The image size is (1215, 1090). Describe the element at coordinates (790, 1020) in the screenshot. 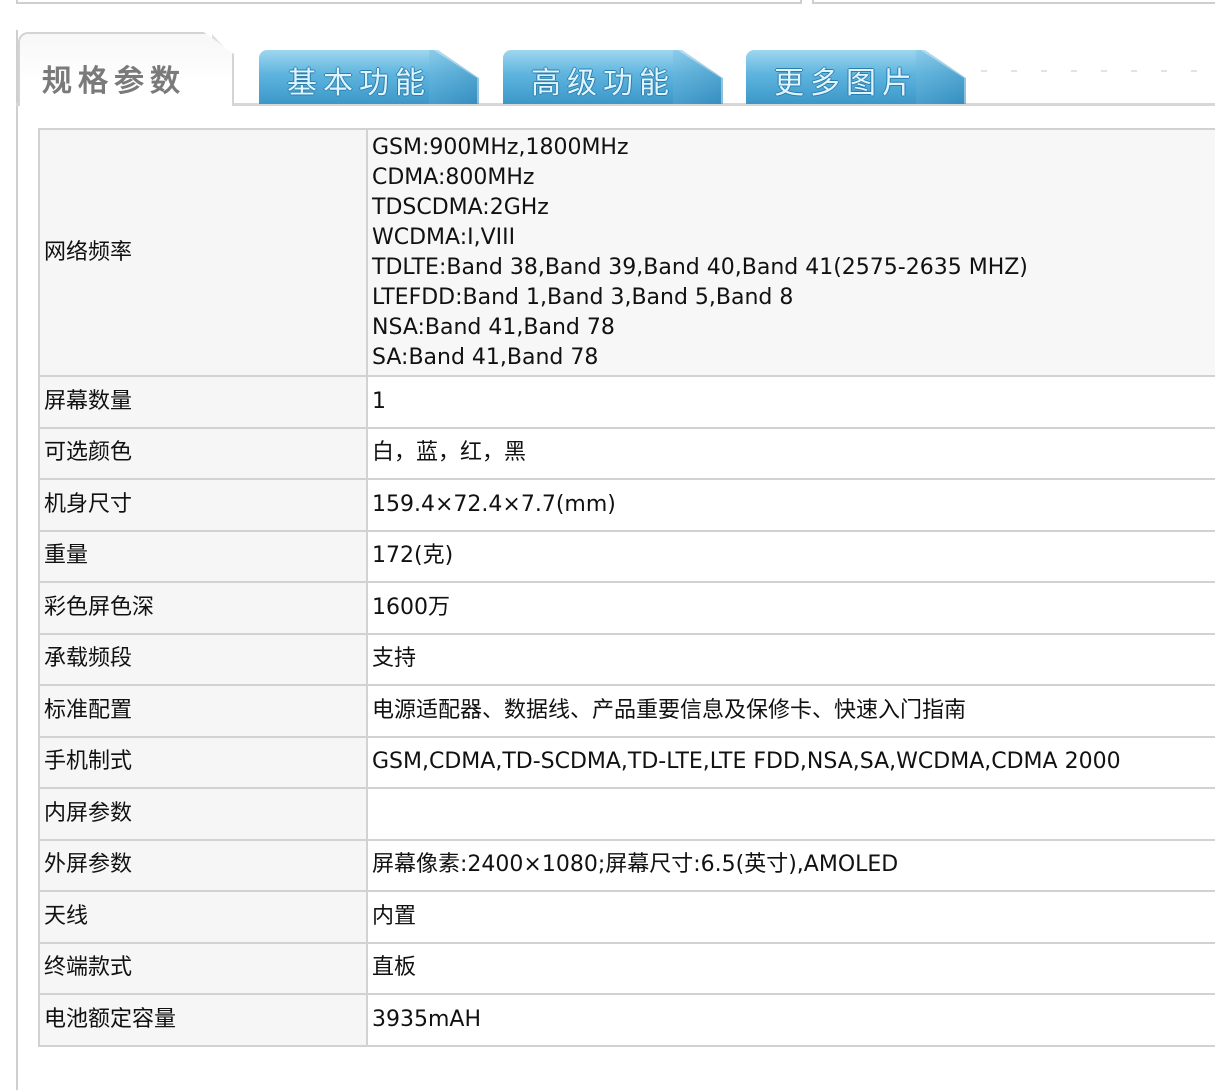

I see `spec-value: 3935mAH` at that location.